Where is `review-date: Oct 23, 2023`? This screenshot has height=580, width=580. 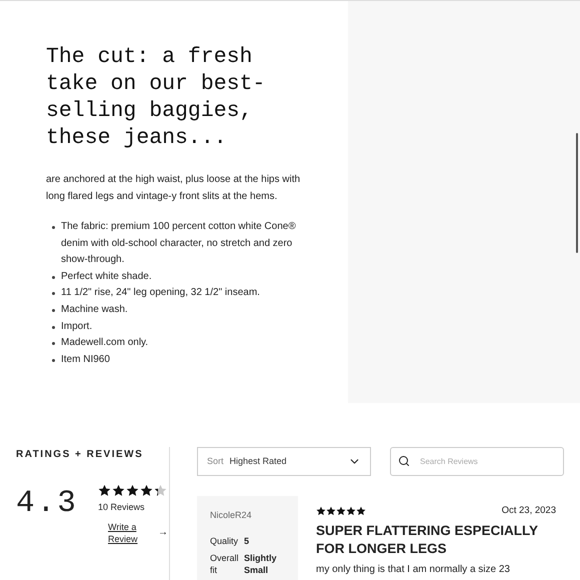 review-date: Oct 23, 2023 is located at coordinates (529, 511).